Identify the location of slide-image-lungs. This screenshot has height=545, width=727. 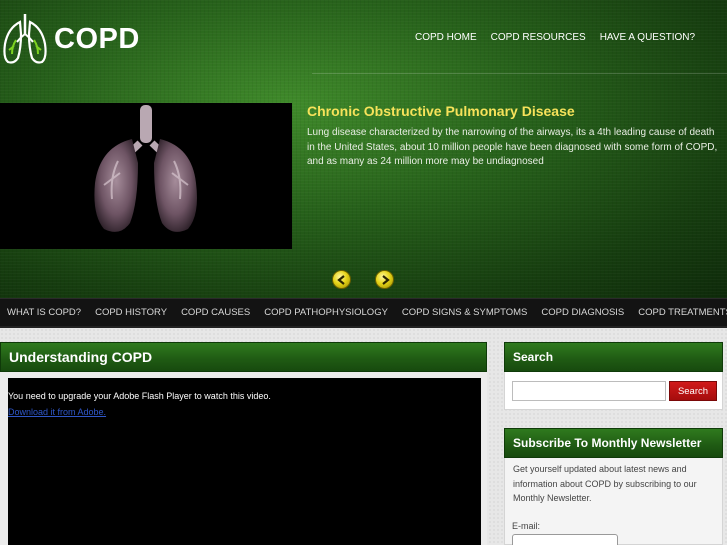
(146, 176).